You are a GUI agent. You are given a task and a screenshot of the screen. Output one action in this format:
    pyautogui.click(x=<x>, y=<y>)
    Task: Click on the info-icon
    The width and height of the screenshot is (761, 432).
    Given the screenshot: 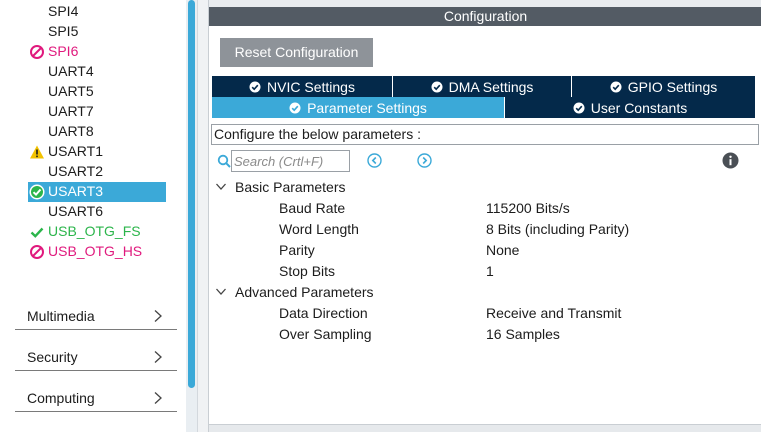 What is the action you would take?
    pyautogui.click(x=730, y=160)
    